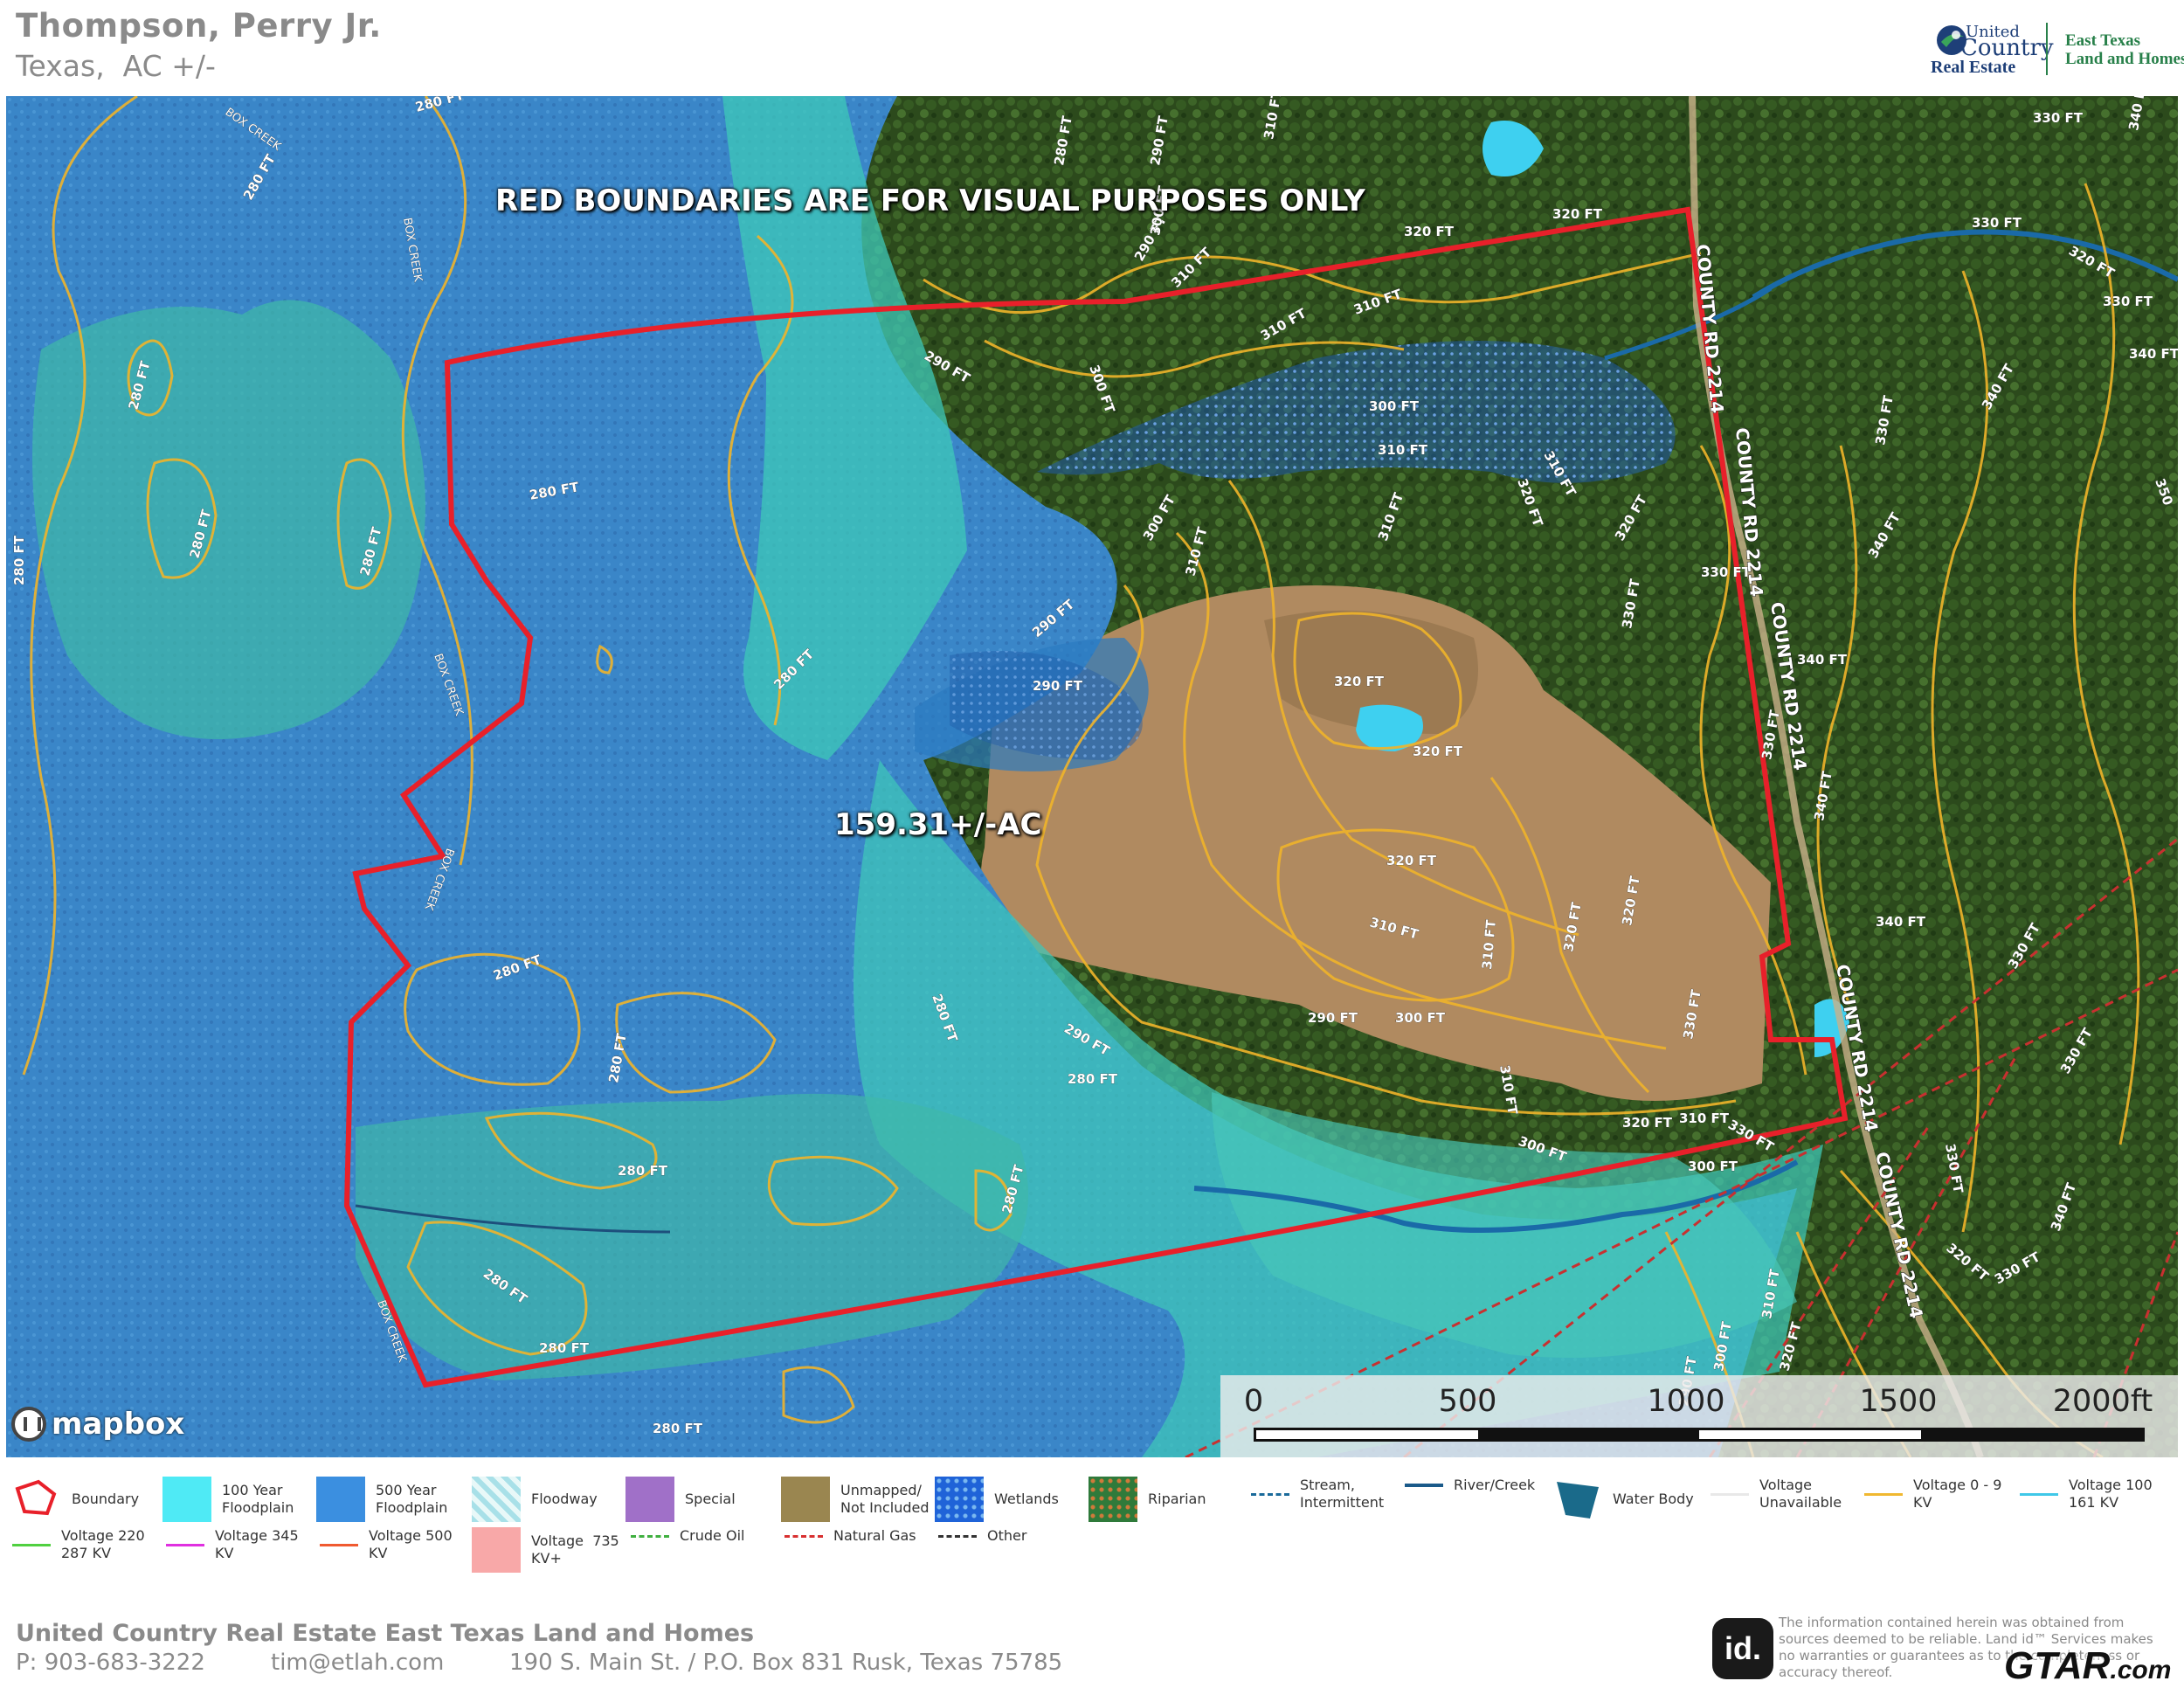 Image resolution: width=2184 pixels, height=1688 pixels. I want to click on scale-label: 1000, so click(1686, 1401).